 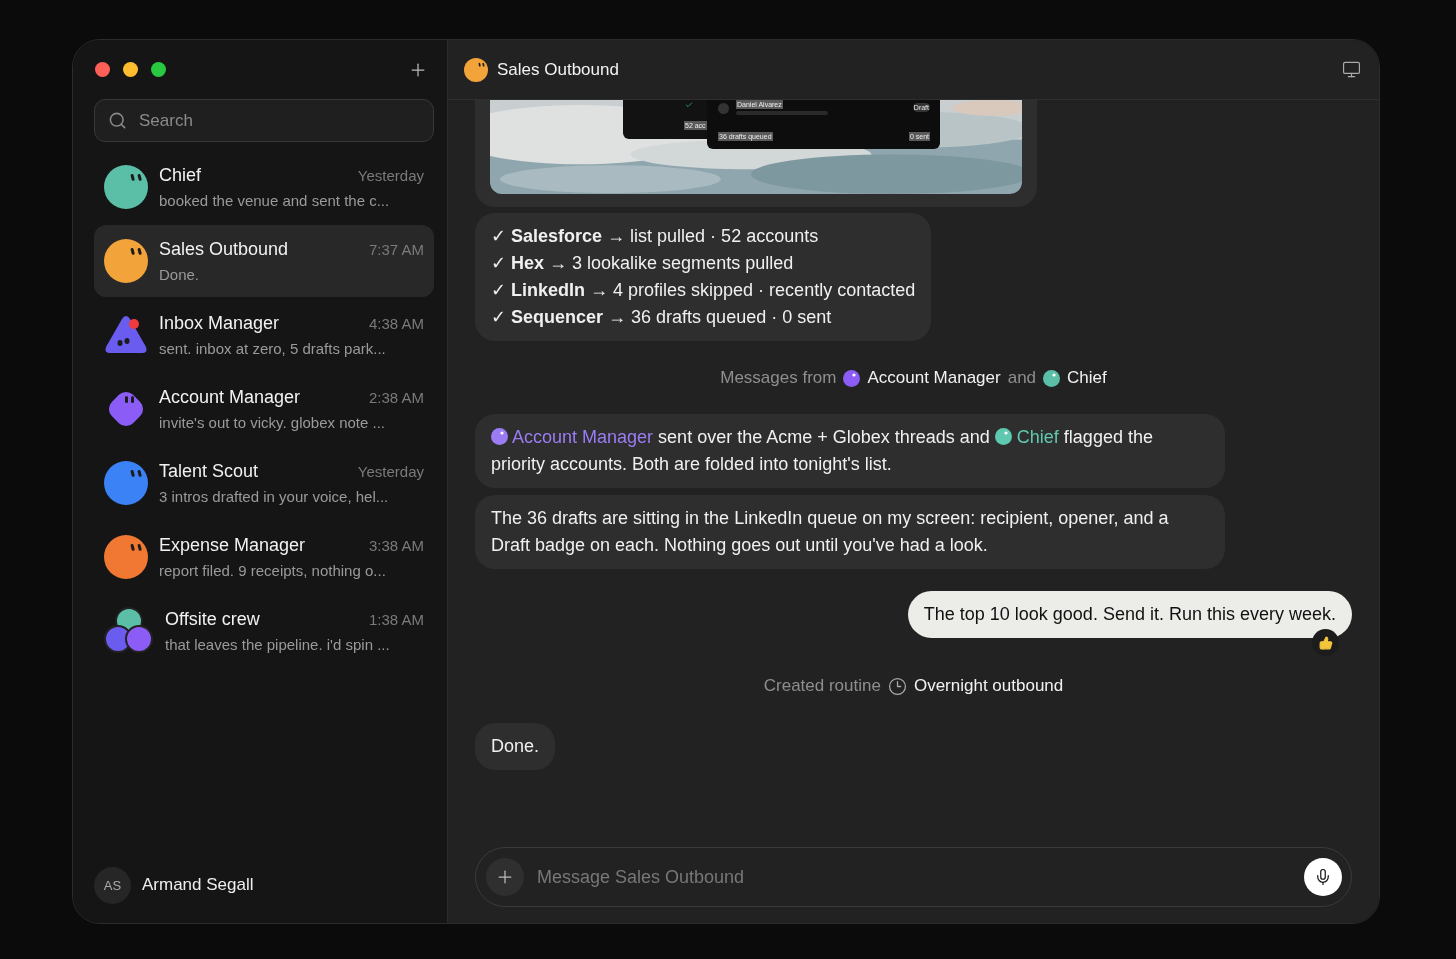 I want to click on window-minimize-button, so click(x=130, y=69).